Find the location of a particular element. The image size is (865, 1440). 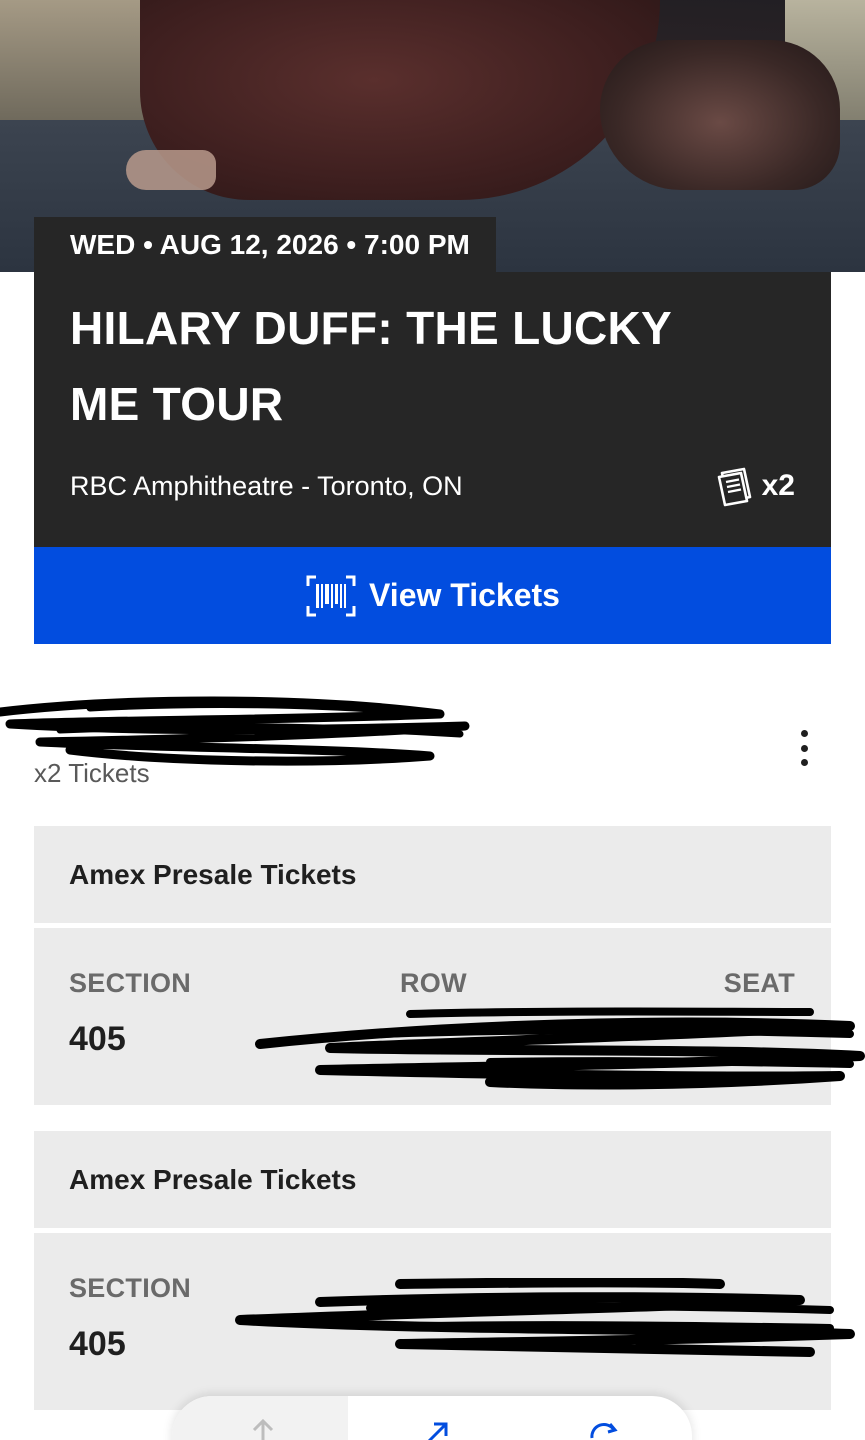

row-label: ROW is located at coordinates (433, 983).